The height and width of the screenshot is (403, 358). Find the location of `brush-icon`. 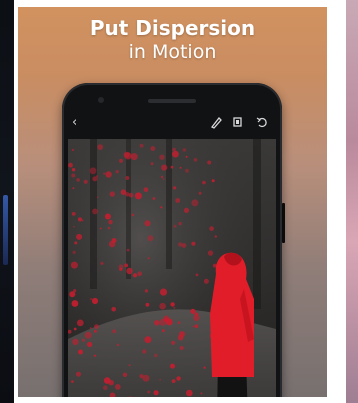

brush-icon is located at coordinates (216, 123).